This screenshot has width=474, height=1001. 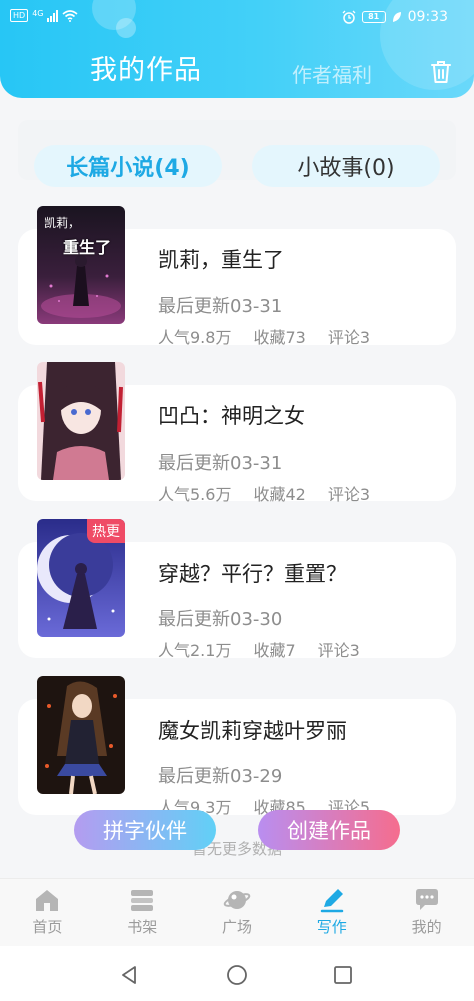 I want to click on list-end-text: 暂无更多数据, so click(x=236, y=849).